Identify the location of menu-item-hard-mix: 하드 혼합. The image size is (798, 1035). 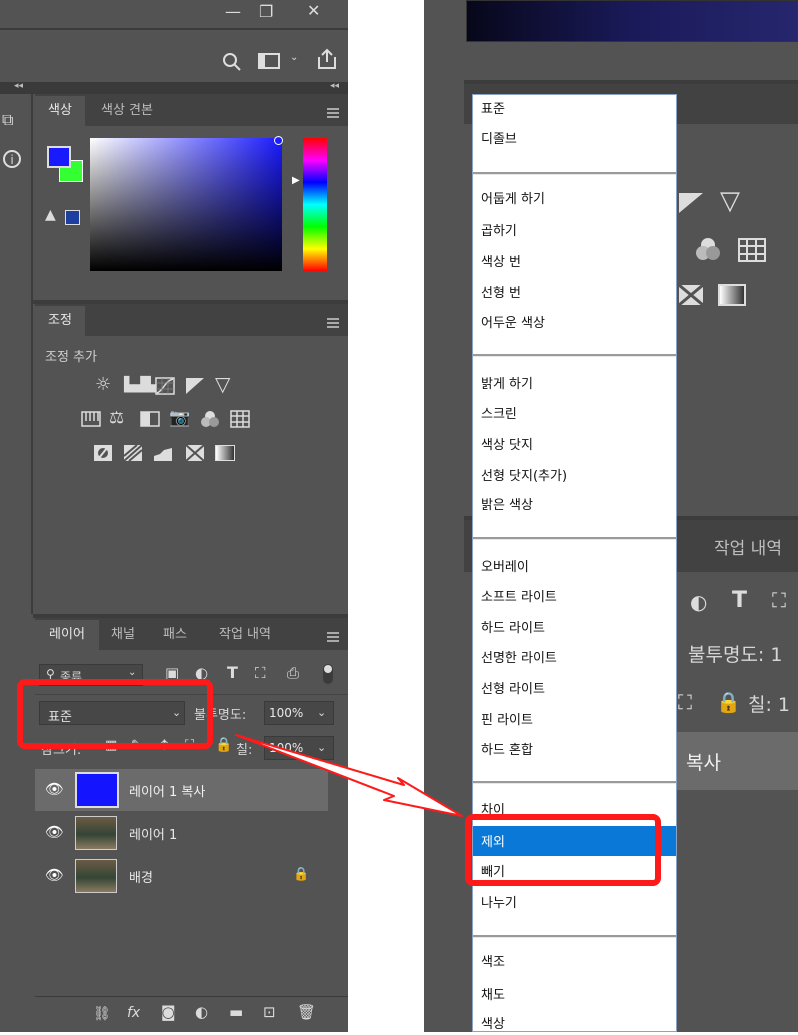
(507, 751).